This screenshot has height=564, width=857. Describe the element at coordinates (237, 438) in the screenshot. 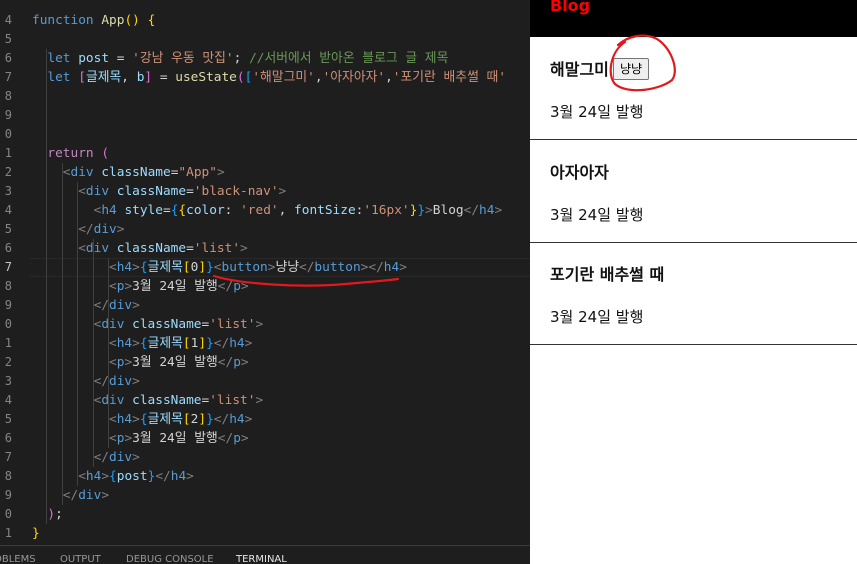

I see `code-token: p` at that location.